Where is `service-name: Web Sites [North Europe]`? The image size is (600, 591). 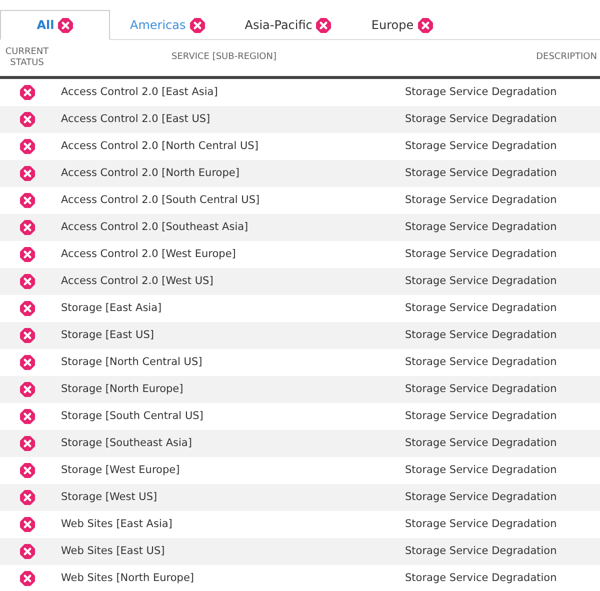 service-name: Web Sites [North Europe] is located at coordinates (127, 578).